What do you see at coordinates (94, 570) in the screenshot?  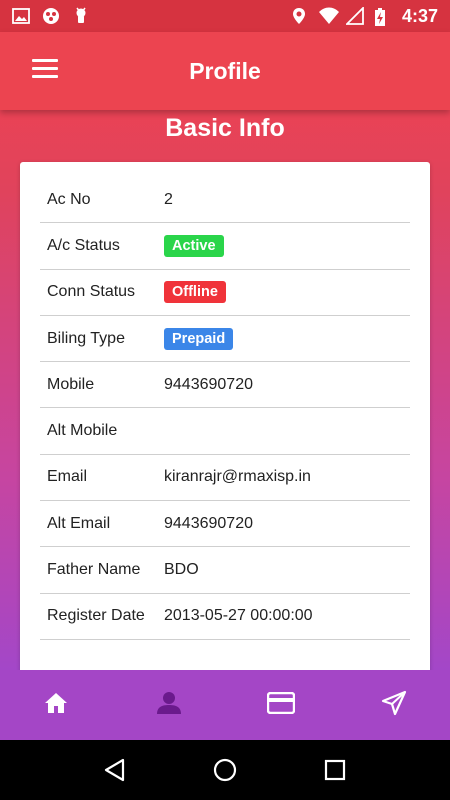 I see `row-label: Father Name` at bounding box center [94, 570].